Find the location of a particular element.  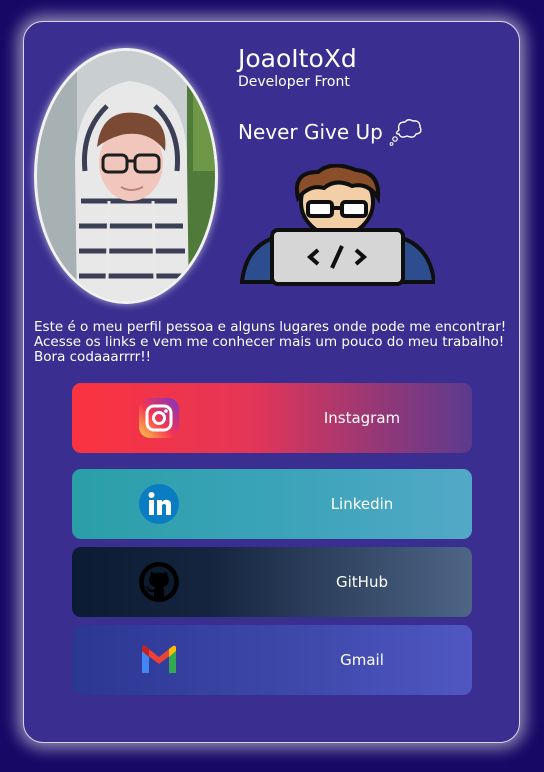

gmail-link-button: Gmail is located at coordinates (272, 660).